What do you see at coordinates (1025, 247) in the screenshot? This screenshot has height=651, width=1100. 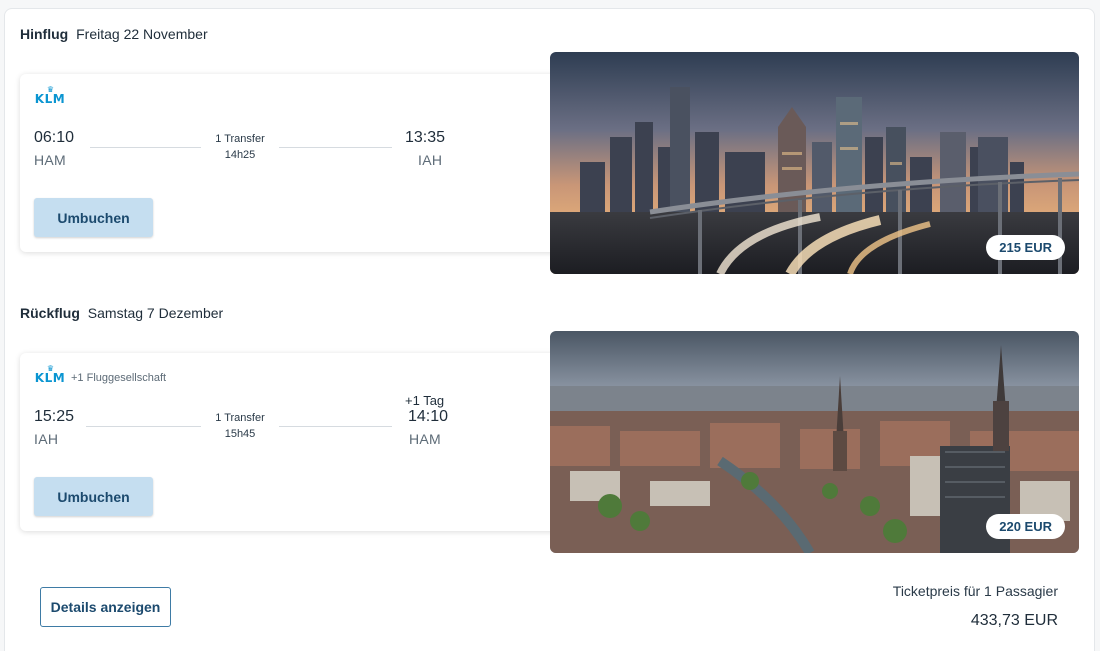 I see `outbound-price-badge: 215 EUR` at bounding box center [1025, 247].